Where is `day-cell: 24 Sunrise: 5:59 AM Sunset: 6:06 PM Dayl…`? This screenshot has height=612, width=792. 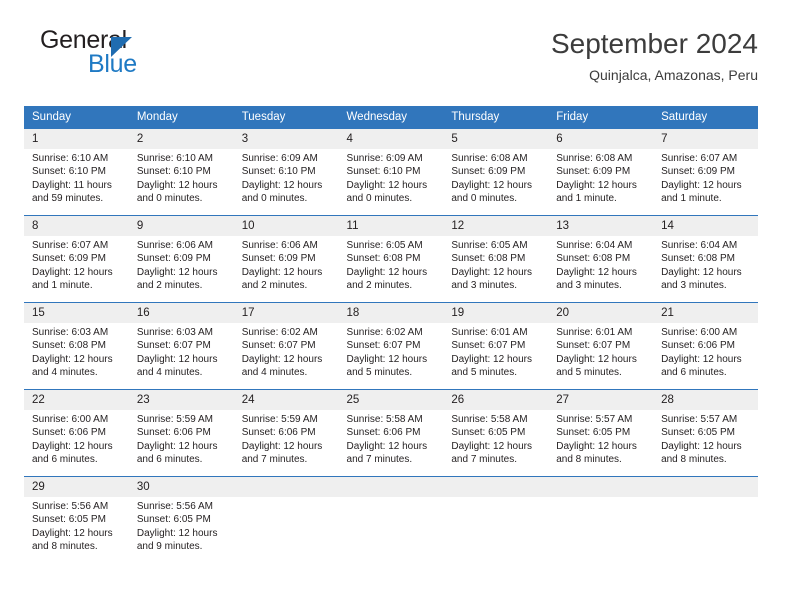 day-cell: 24 Sunrise: 5:59 AM Sunset: 6:06 PM Dayl… is located at coordinates (286, 433).